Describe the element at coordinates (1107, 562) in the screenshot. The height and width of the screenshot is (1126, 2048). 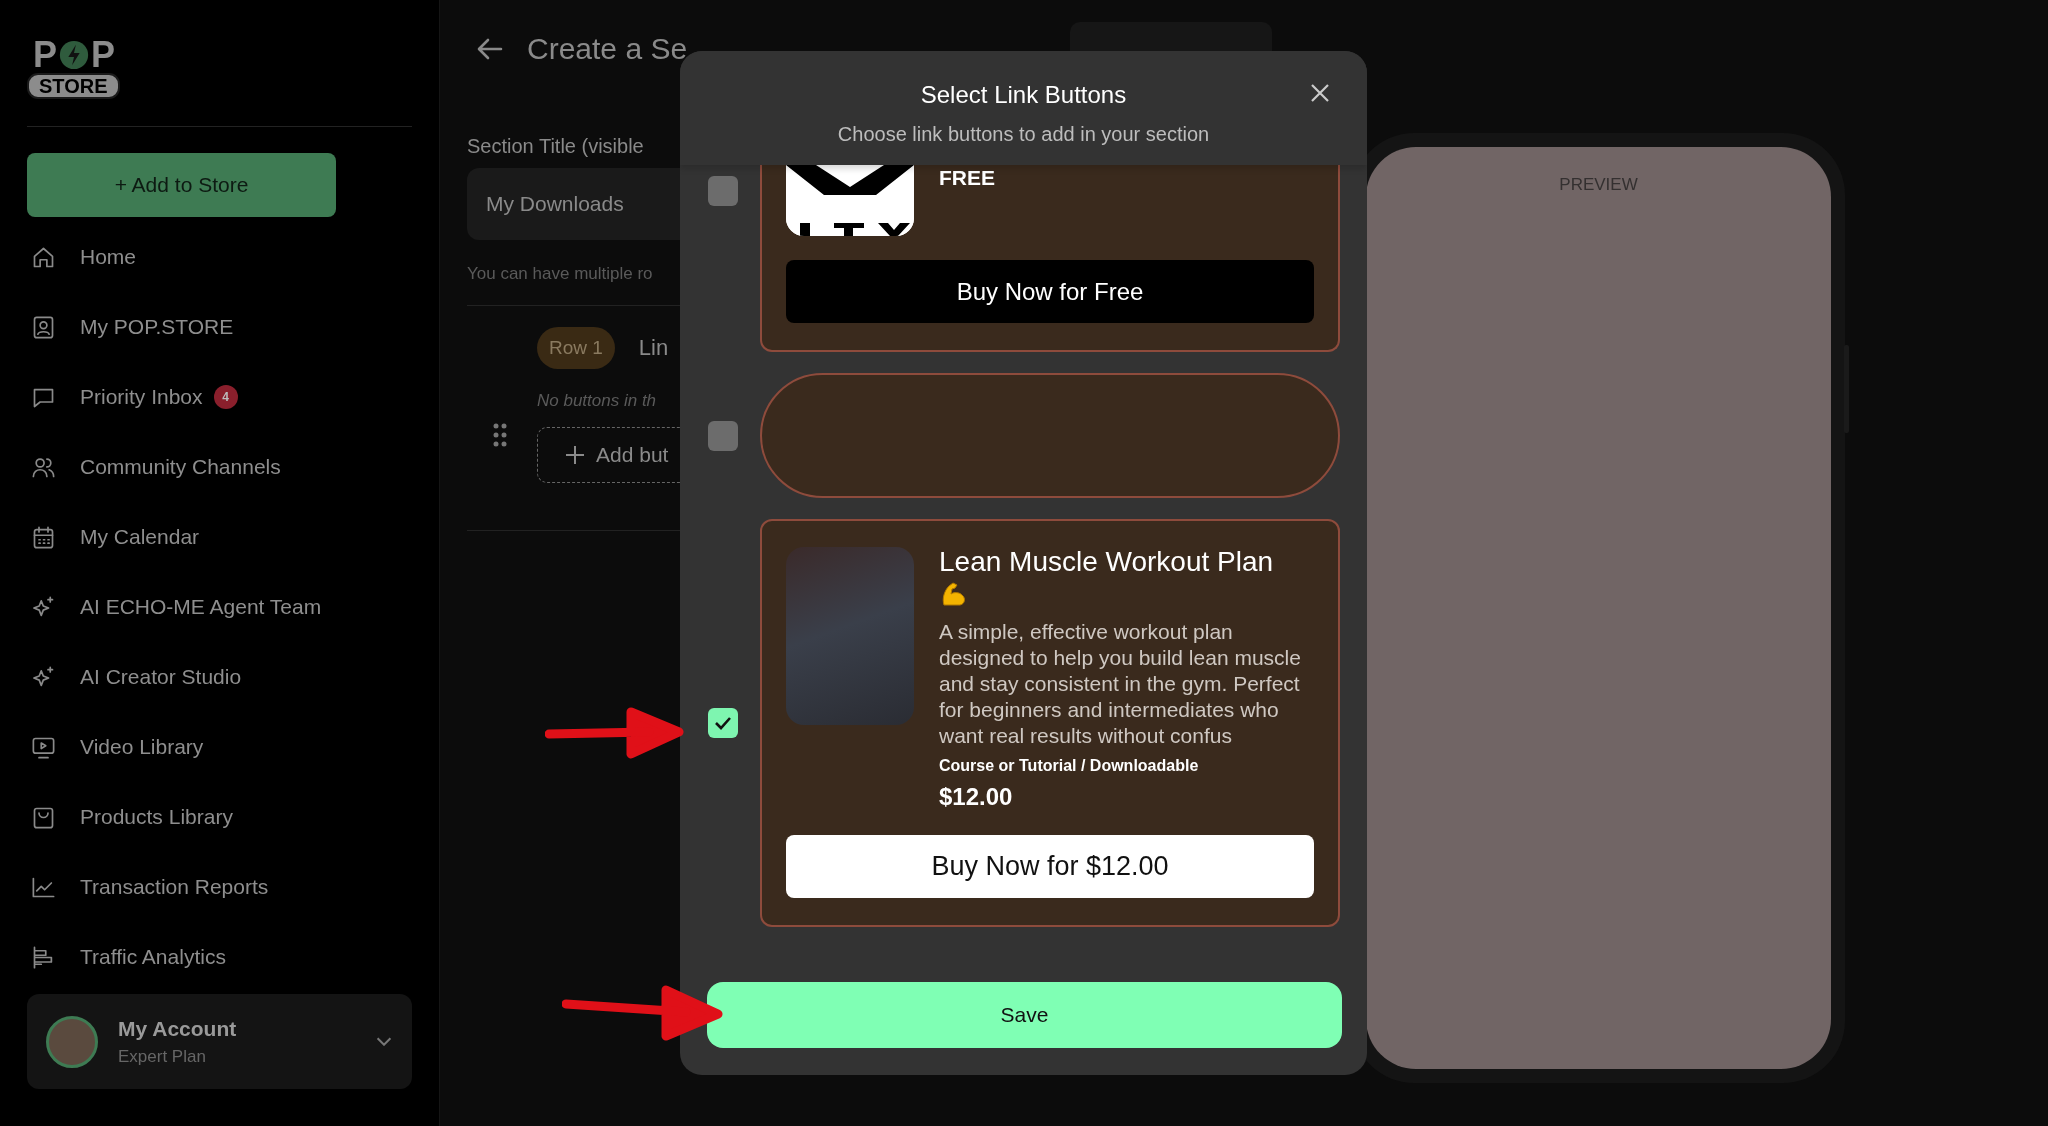
I see `product-title: Lean Muscle Workout Plan` at that location.